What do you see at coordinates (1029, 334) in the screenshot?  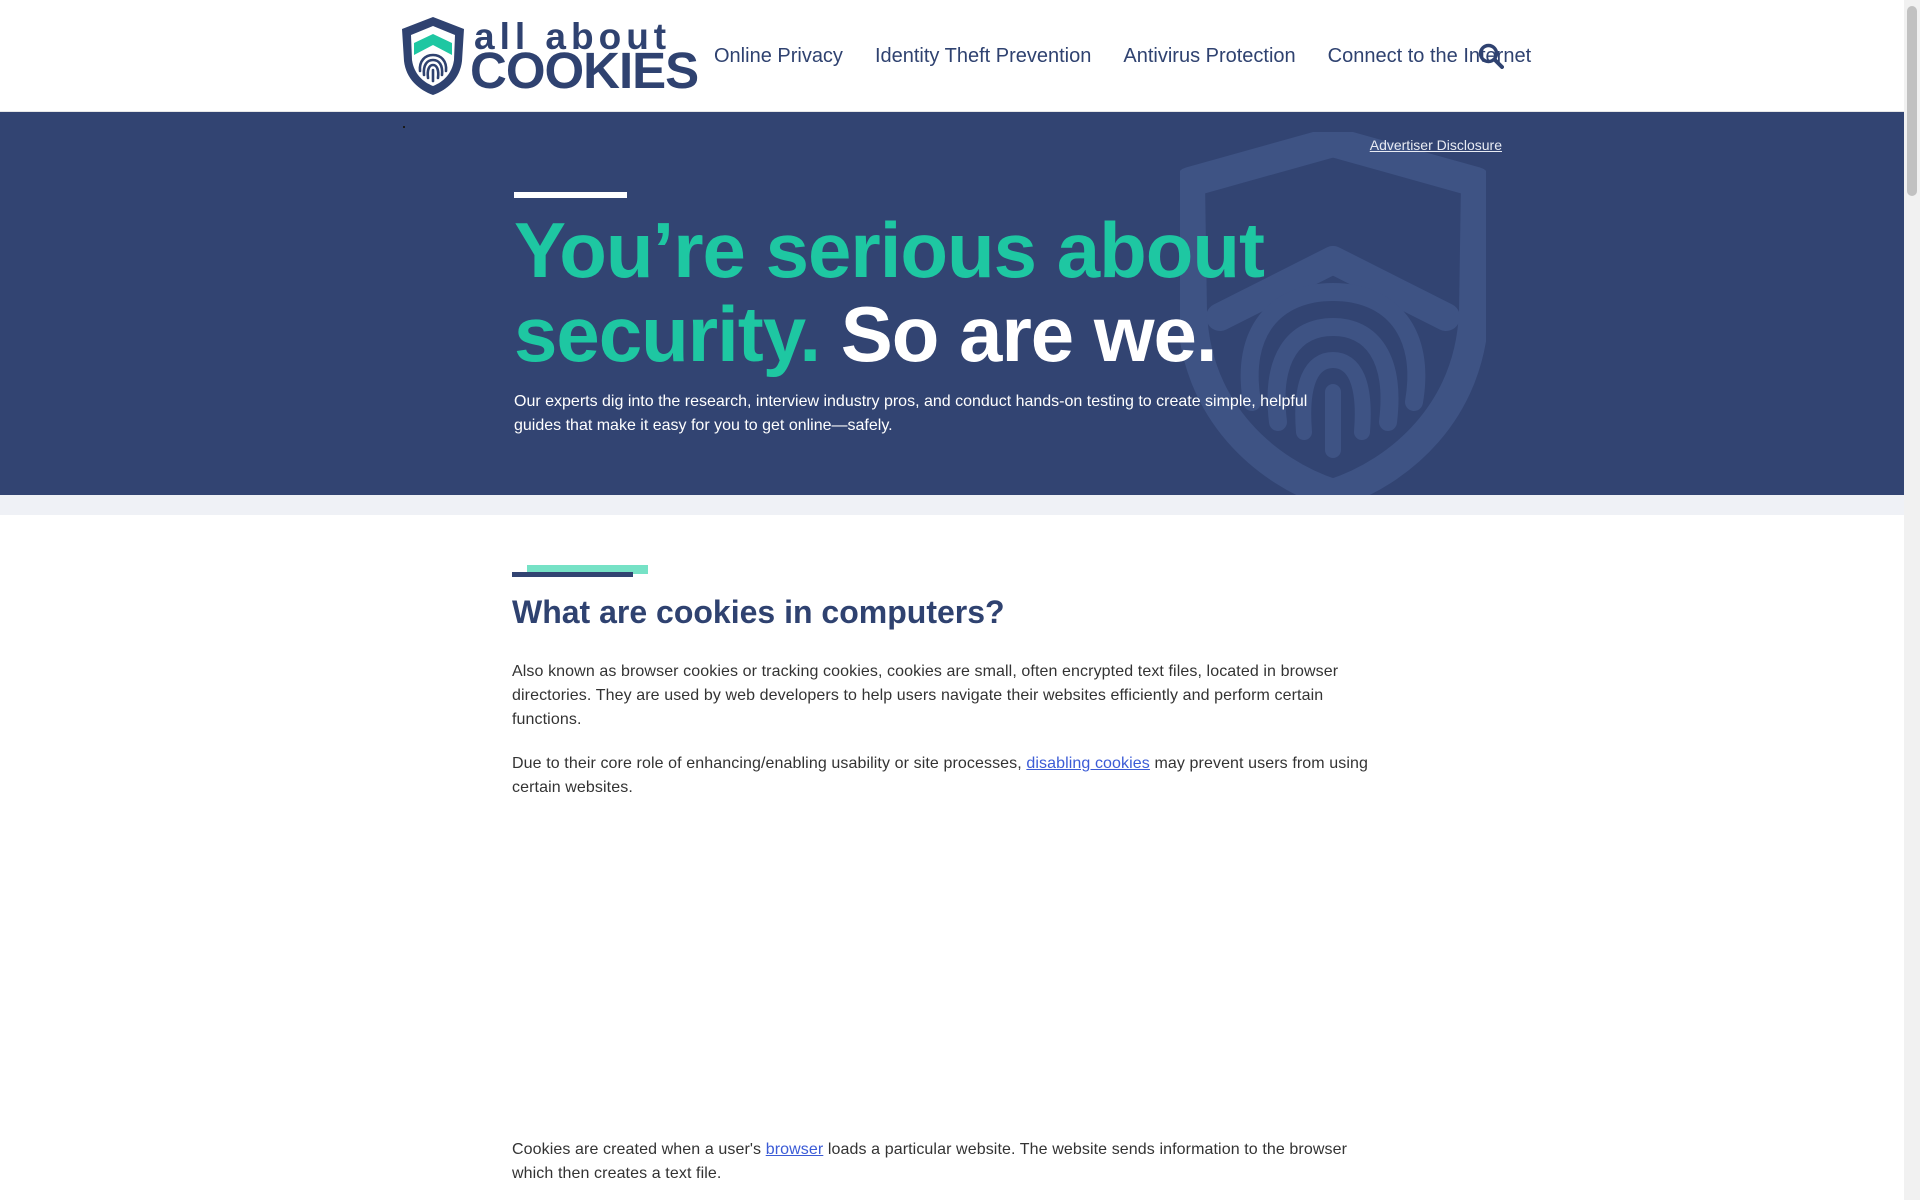 I see `hero-title-white: So are we.` at bounding box center [1029, 334].